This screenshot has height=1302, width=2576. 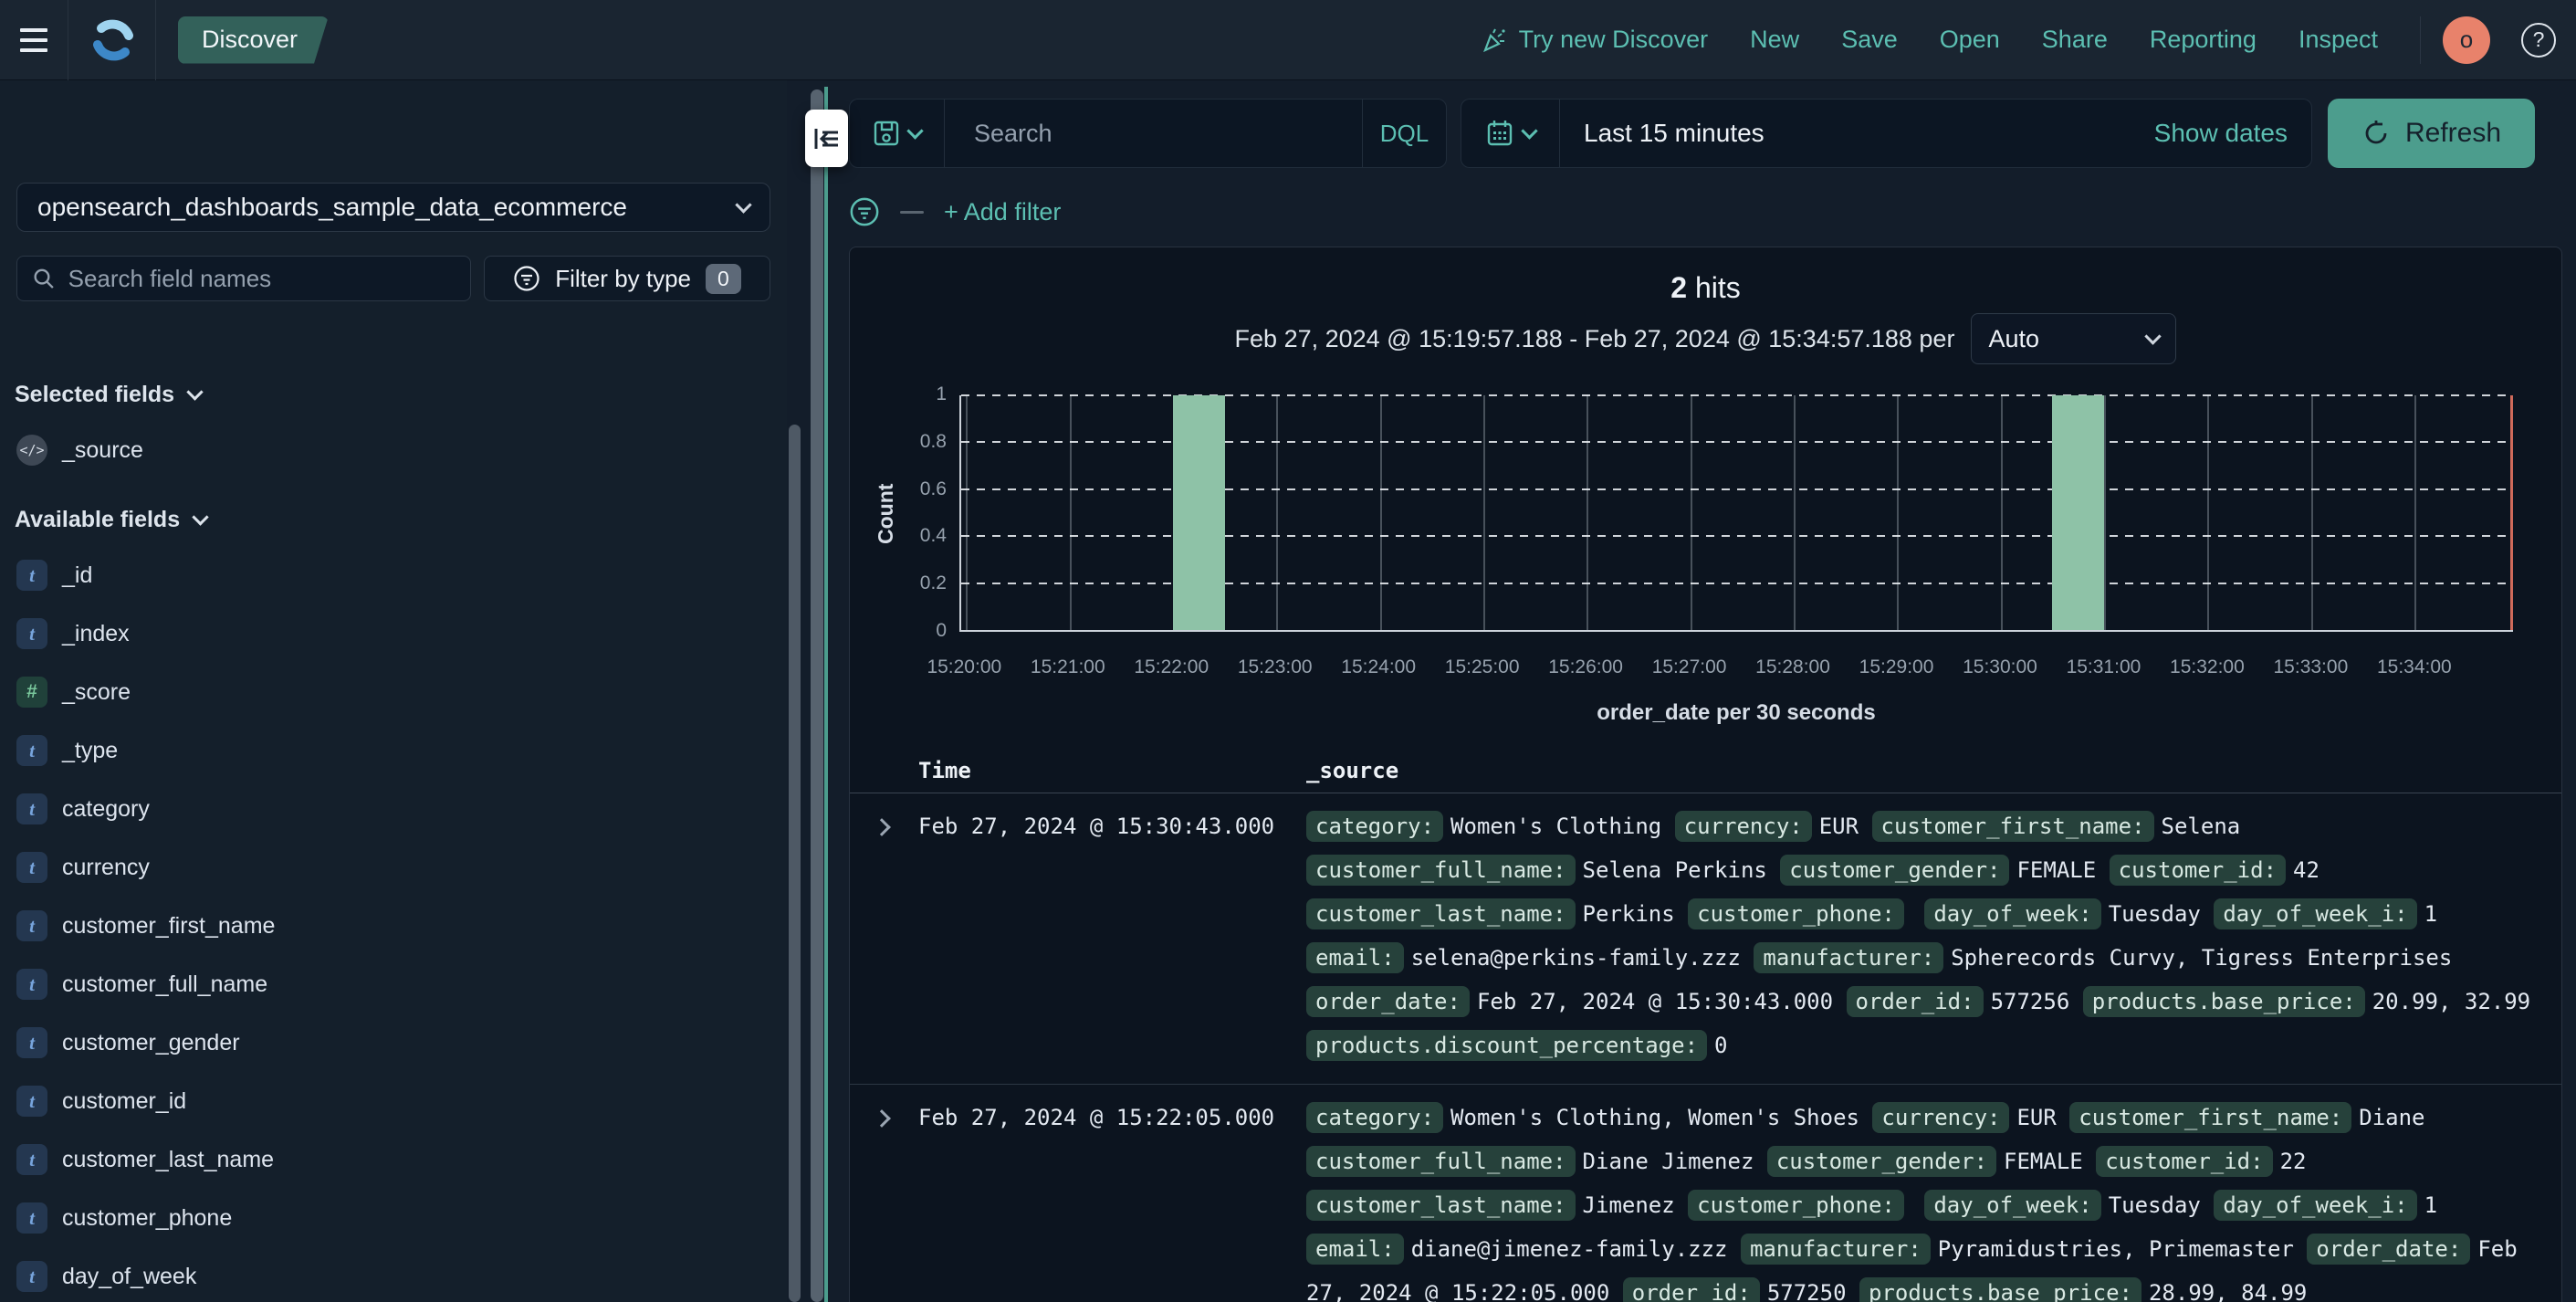 I want to click on available-fields-heading: Available fields, so click(x=393, y=520).